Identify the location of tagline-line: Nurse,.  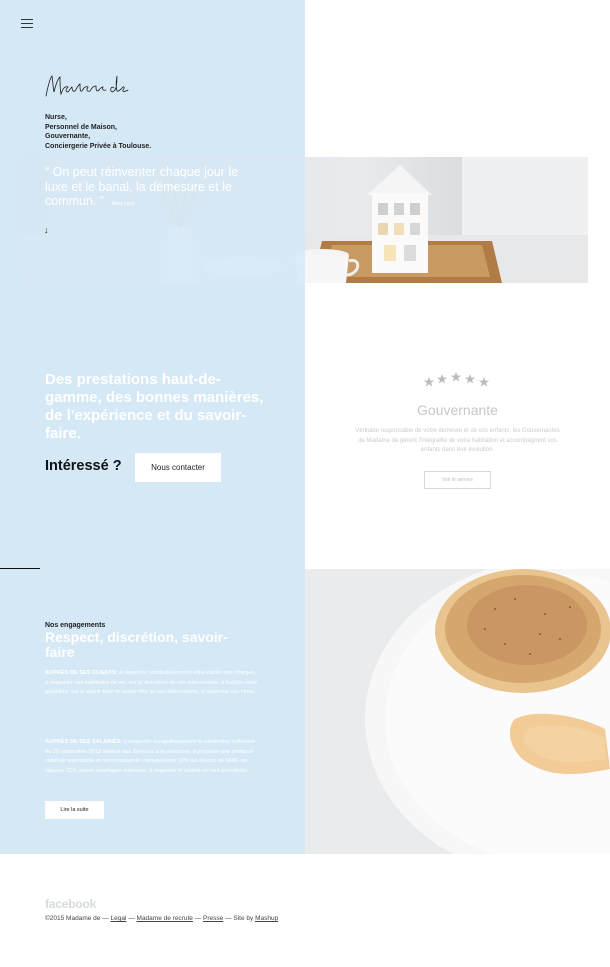
(56, 117).